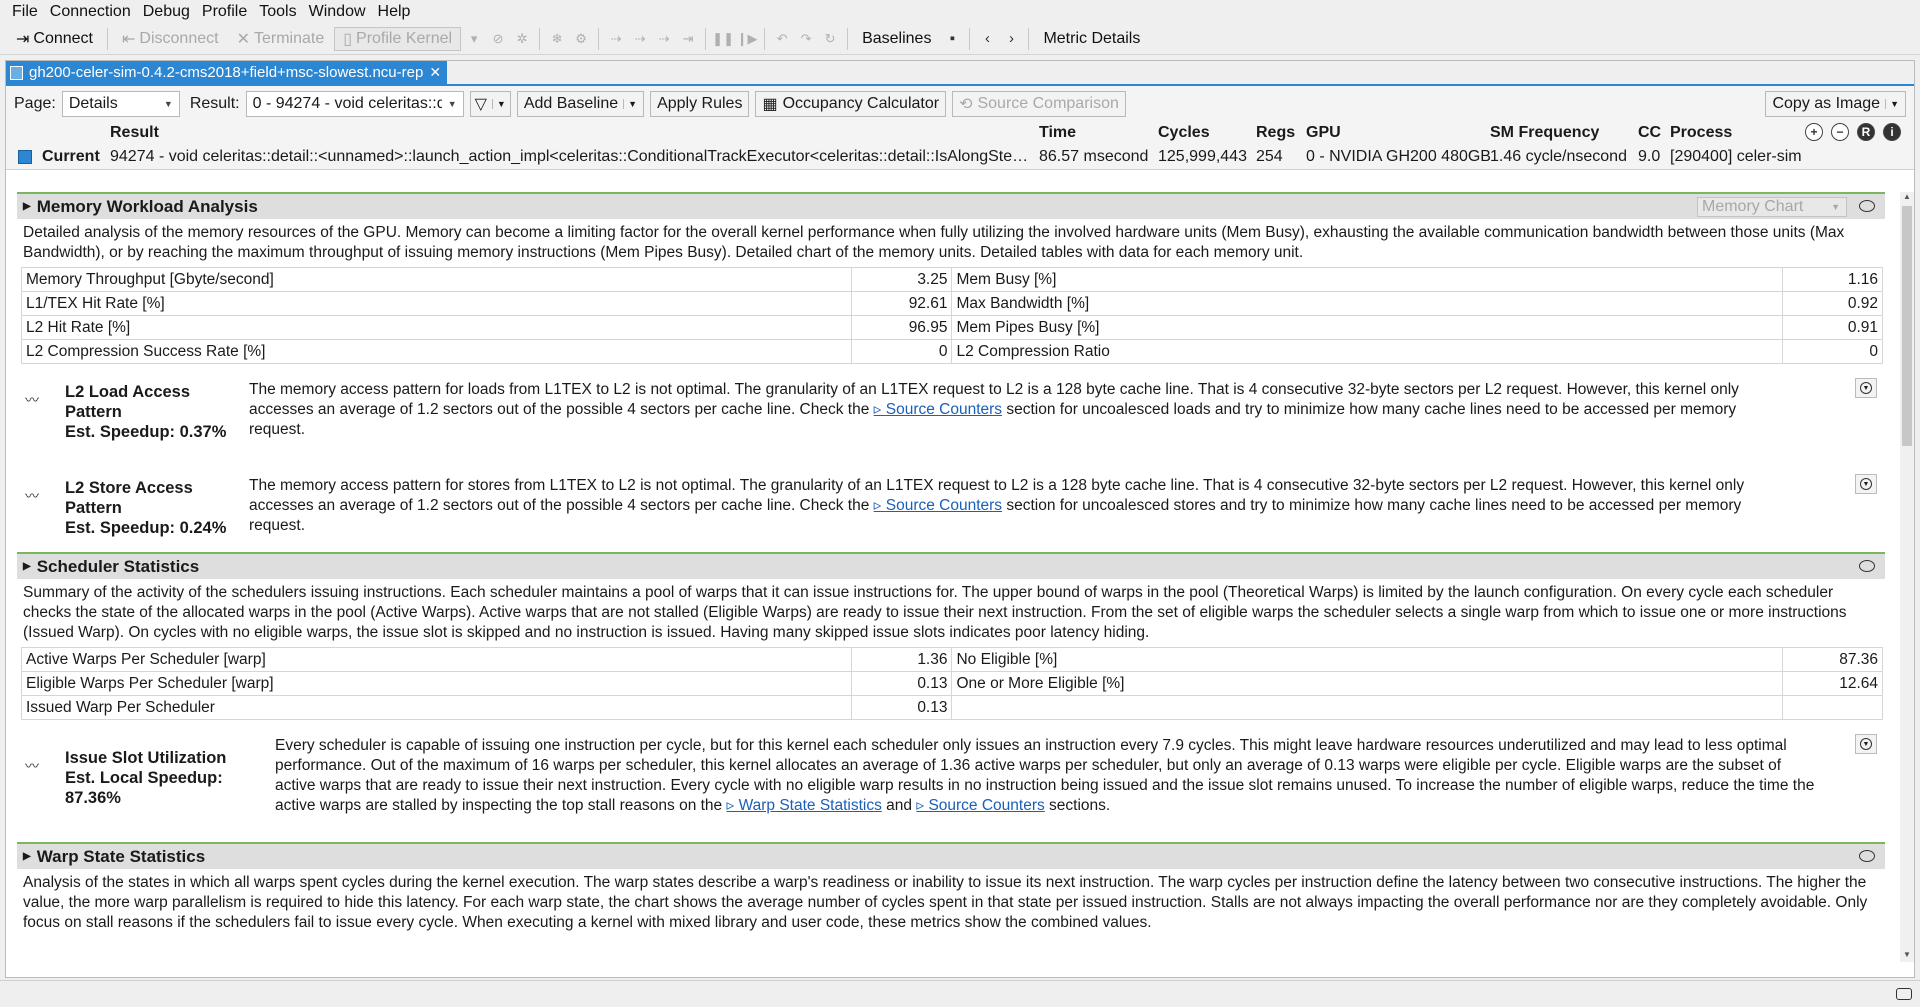 The image size is (1920, 1007). I want to click on section-warp-state-statistics-header: ▶ Warp State Statistics, so click(951, 855).